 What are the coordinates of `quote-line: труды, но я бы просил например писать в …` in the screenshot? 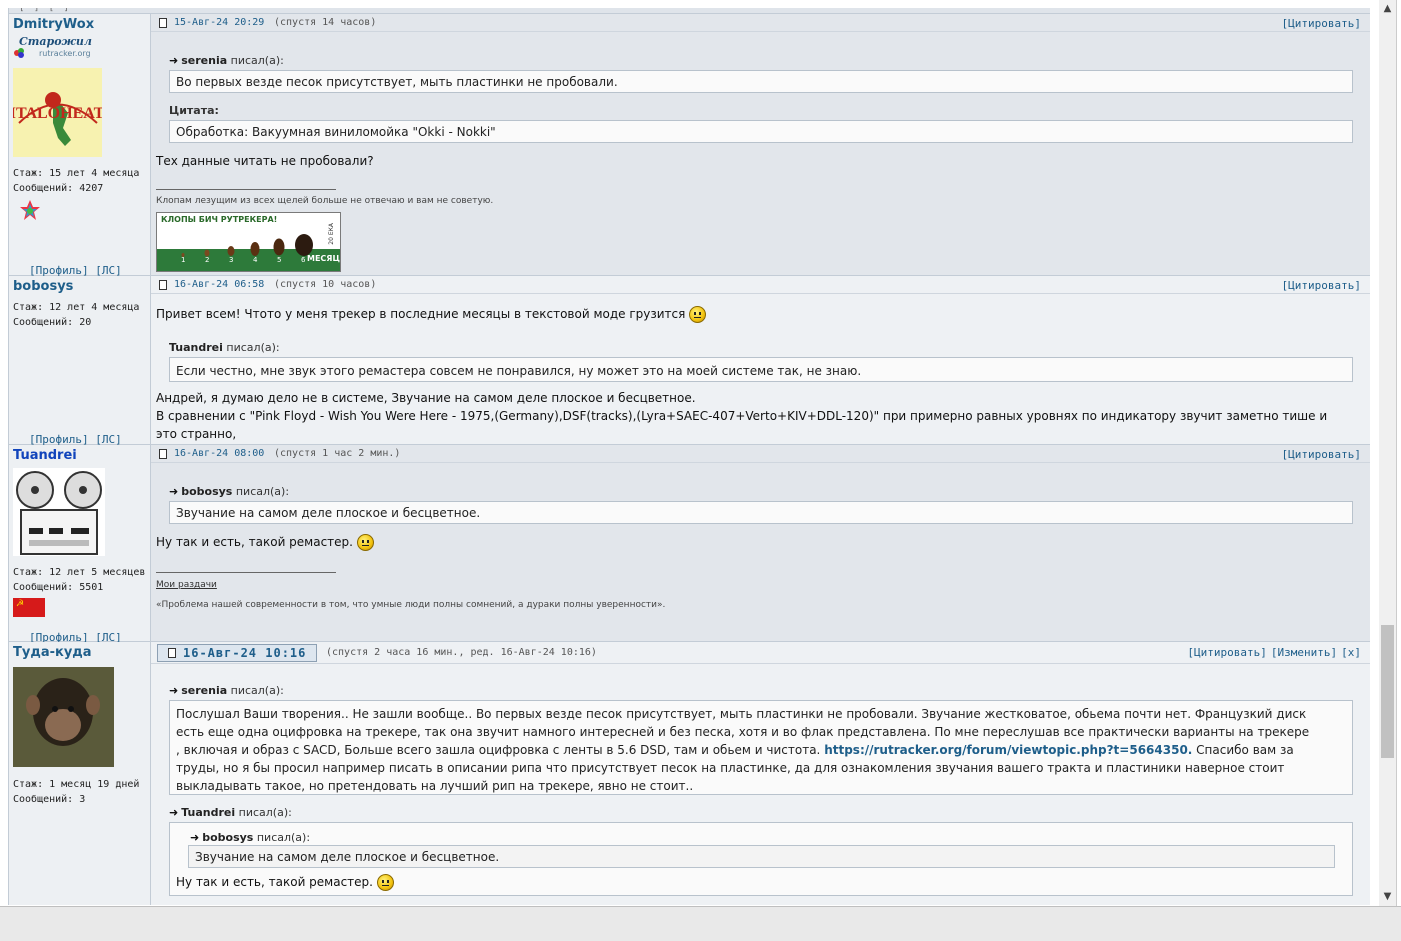 It's located at (730, 768).